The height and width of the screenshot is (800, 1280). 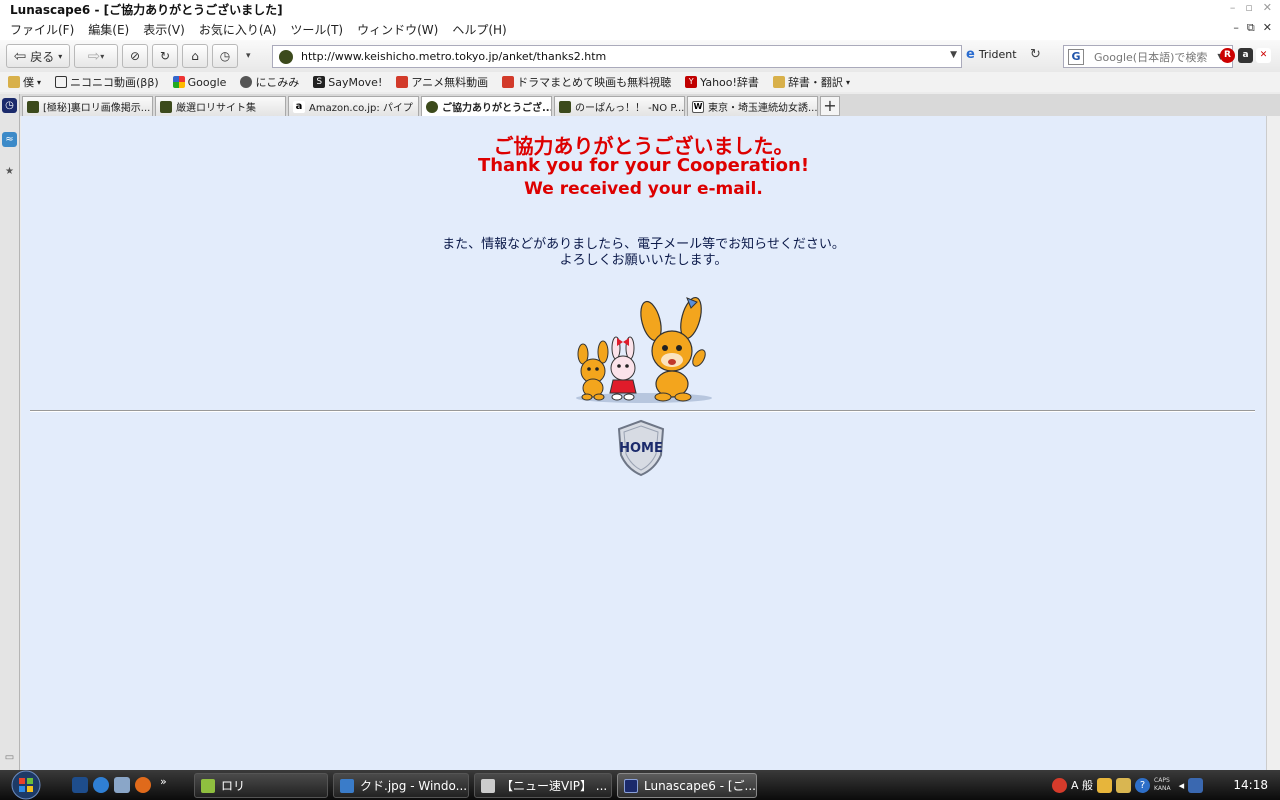 What do you see at coordinates (1182, 785) in the screenshot?
I see `tray-expand-icon: ◂` at bounding box center [1182, 785].